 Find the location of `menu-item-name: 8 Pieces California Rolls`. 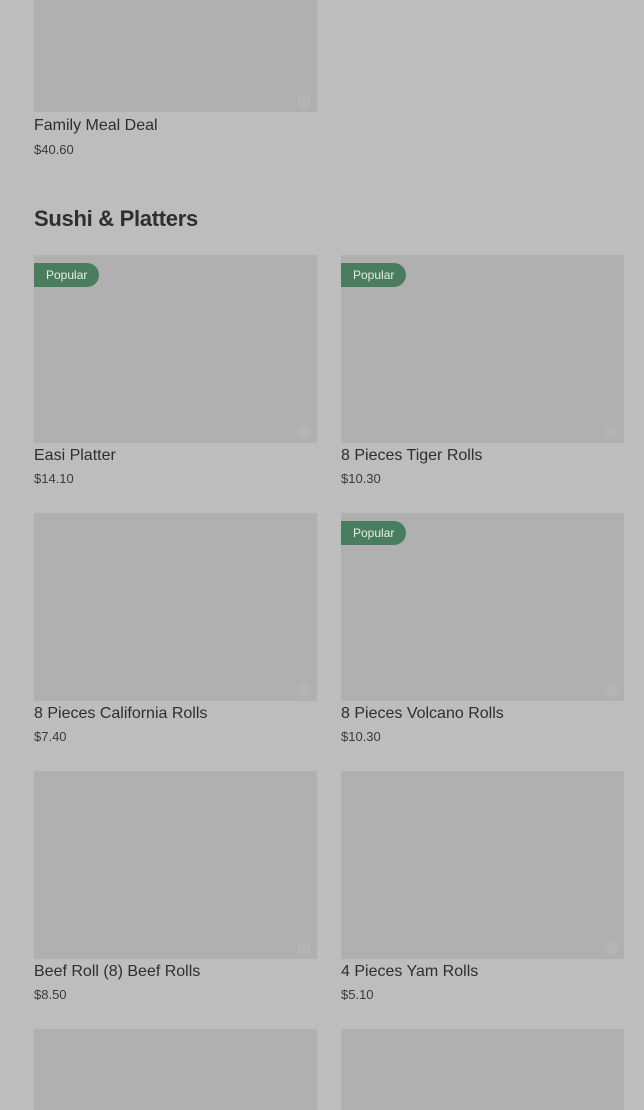

menu-item-name: 8 Pieces California Rolls is located at coordinates (121, 713).